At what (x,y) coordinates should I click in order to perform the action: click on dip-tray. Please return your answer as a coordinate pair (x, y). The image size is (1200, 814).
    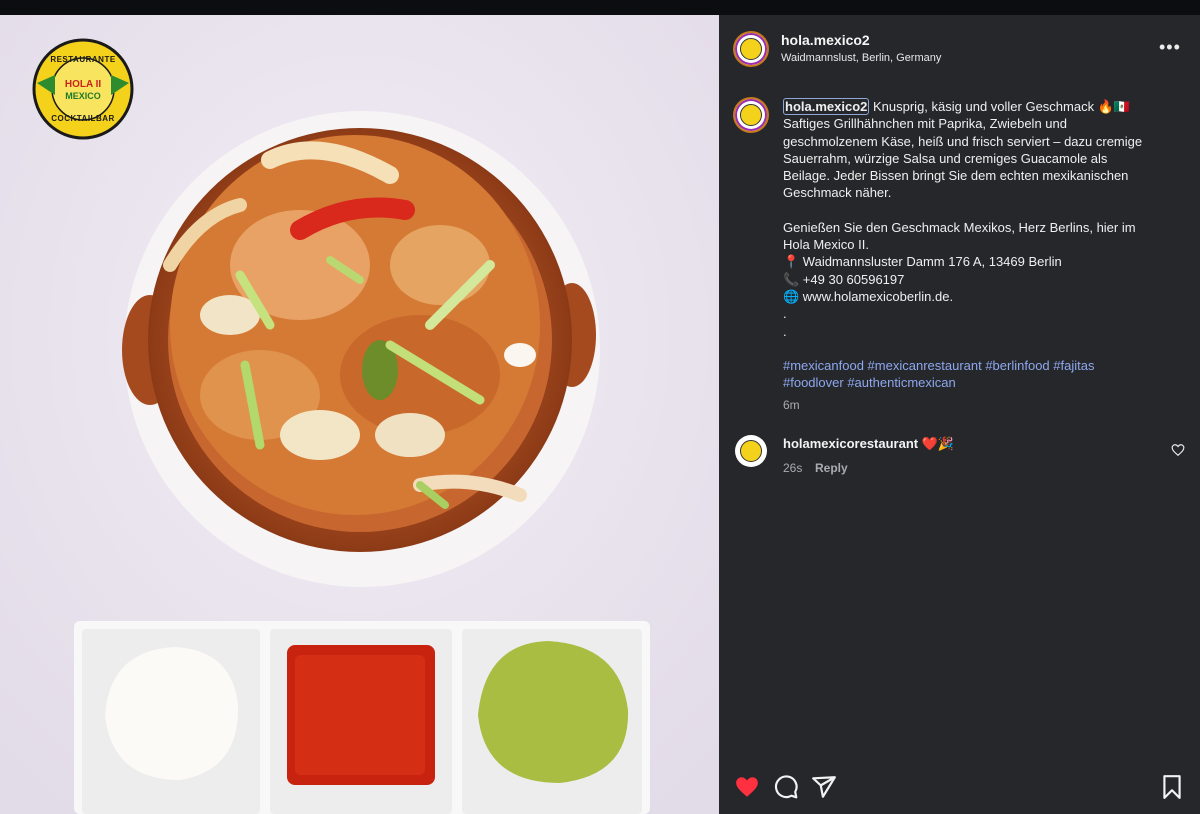
    Looking at the image, I should click on (362, 717).